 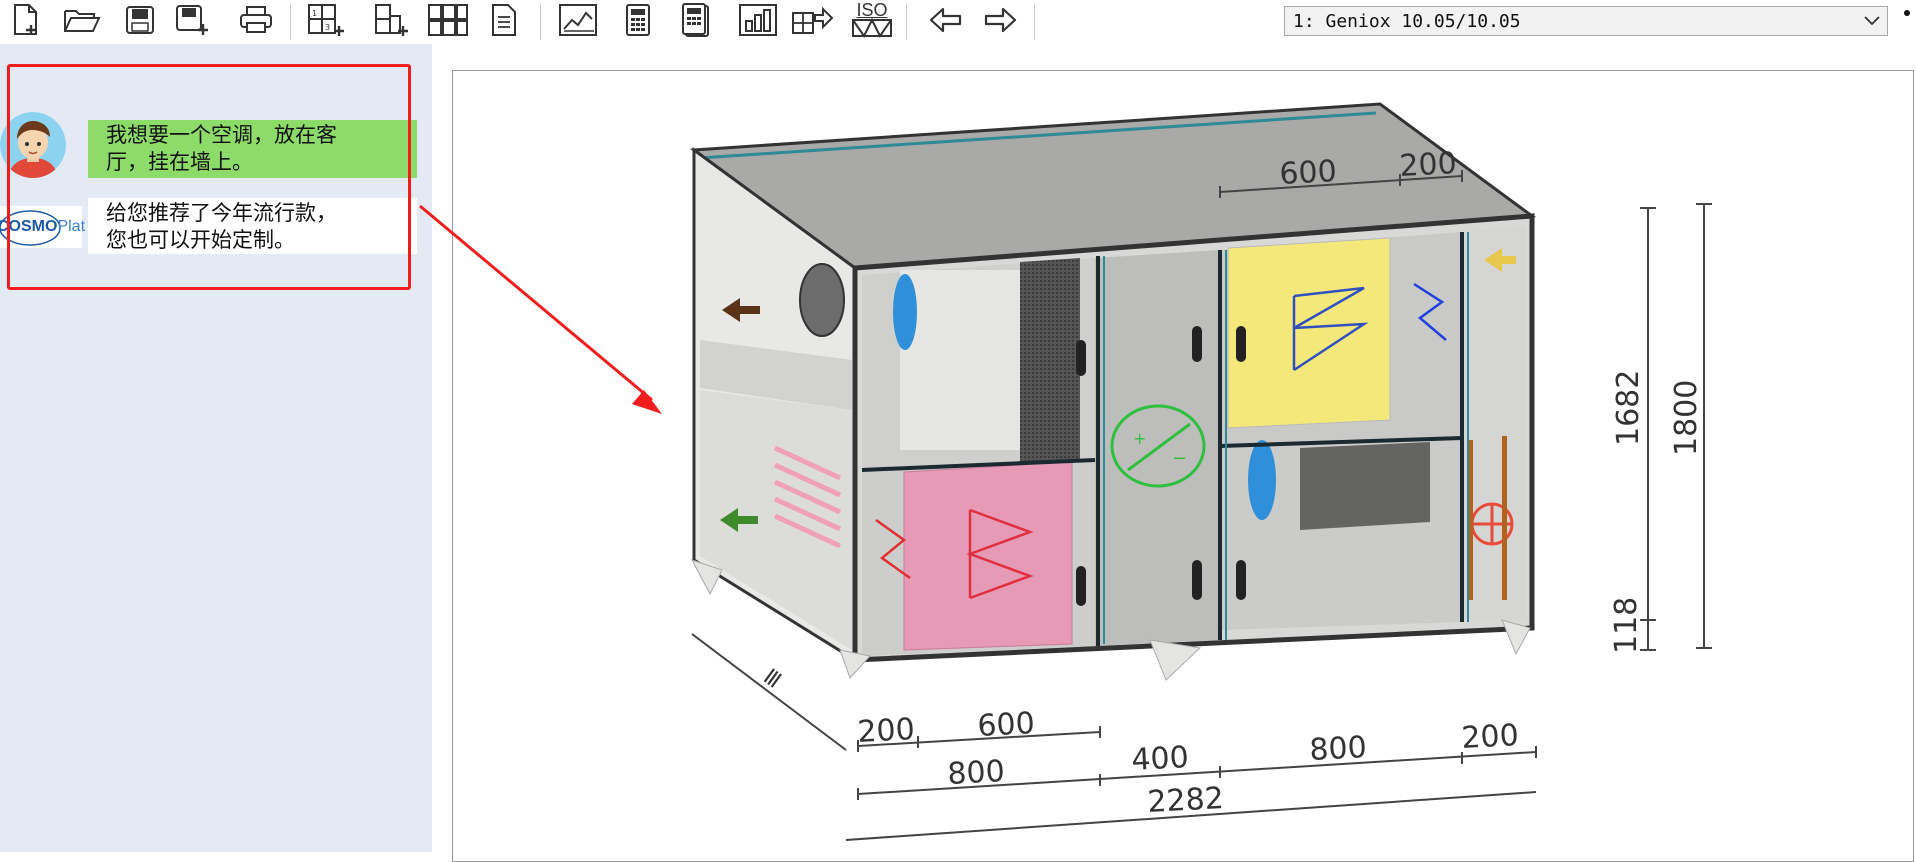 What do you see at coordinates (1490, 737) in the screenshot?
I see `dim-bottom-200-right: 200` at bounding box center [1490, 737].